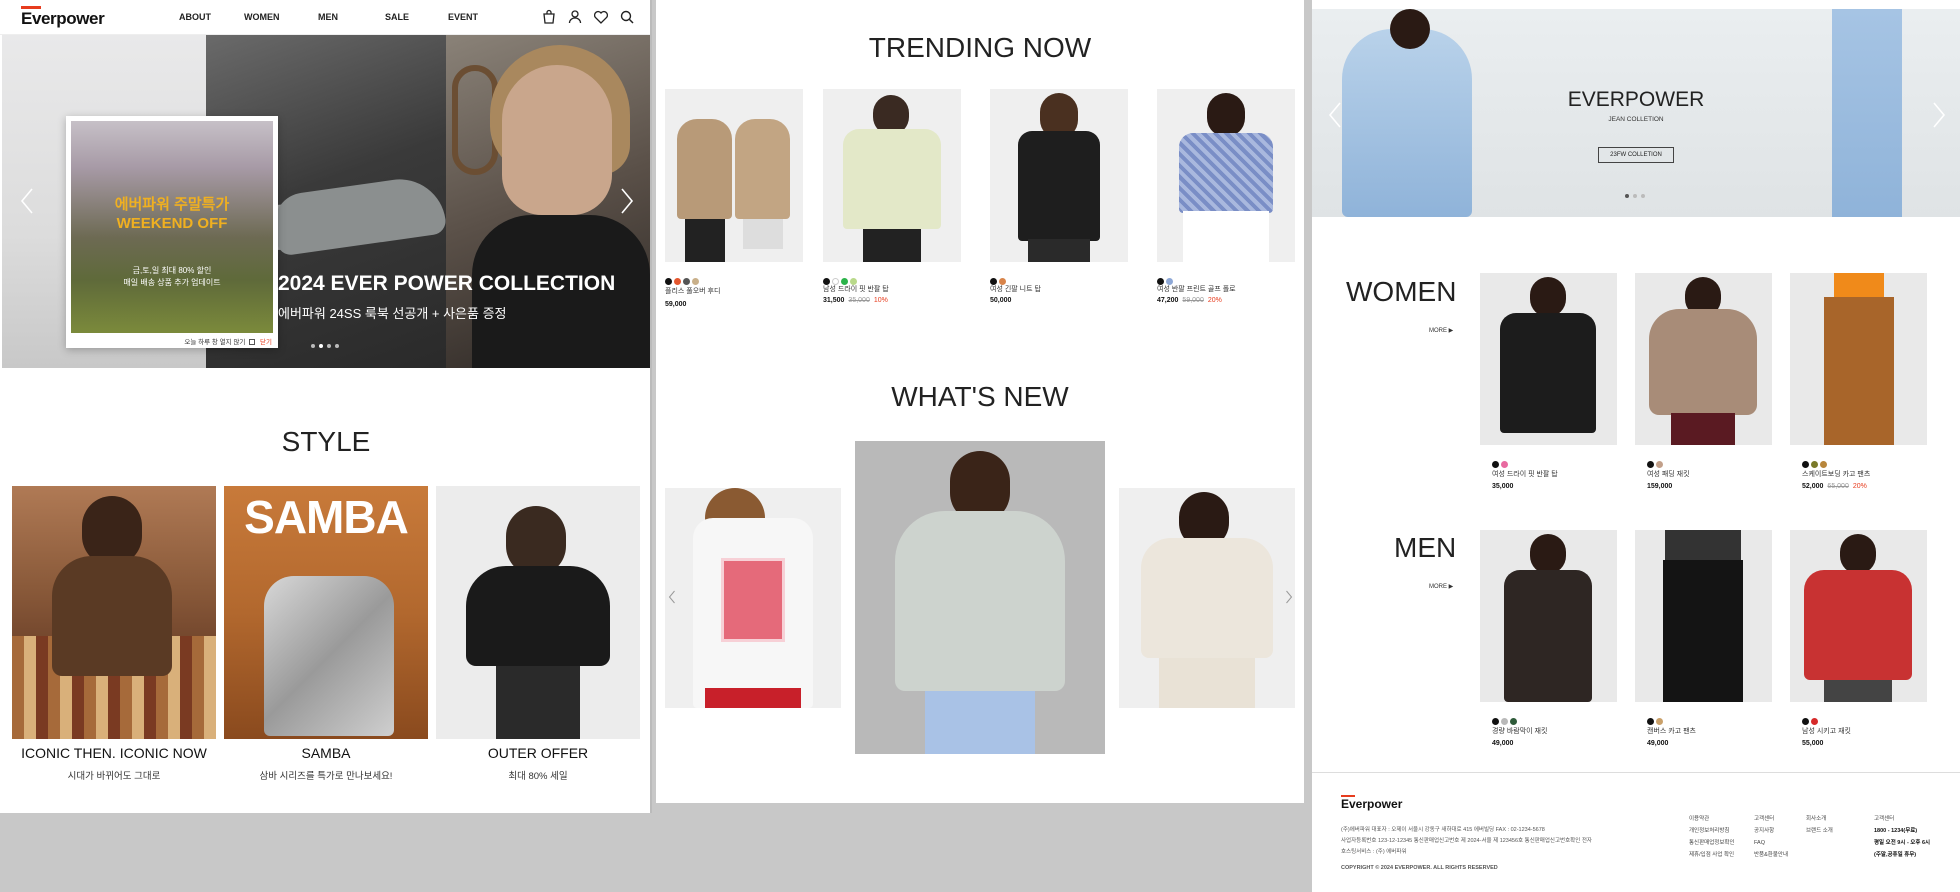 This screenshot has width=1960, height=892. I want to click on product-name: 여성 패딩 재킷, so click(1668, 474).